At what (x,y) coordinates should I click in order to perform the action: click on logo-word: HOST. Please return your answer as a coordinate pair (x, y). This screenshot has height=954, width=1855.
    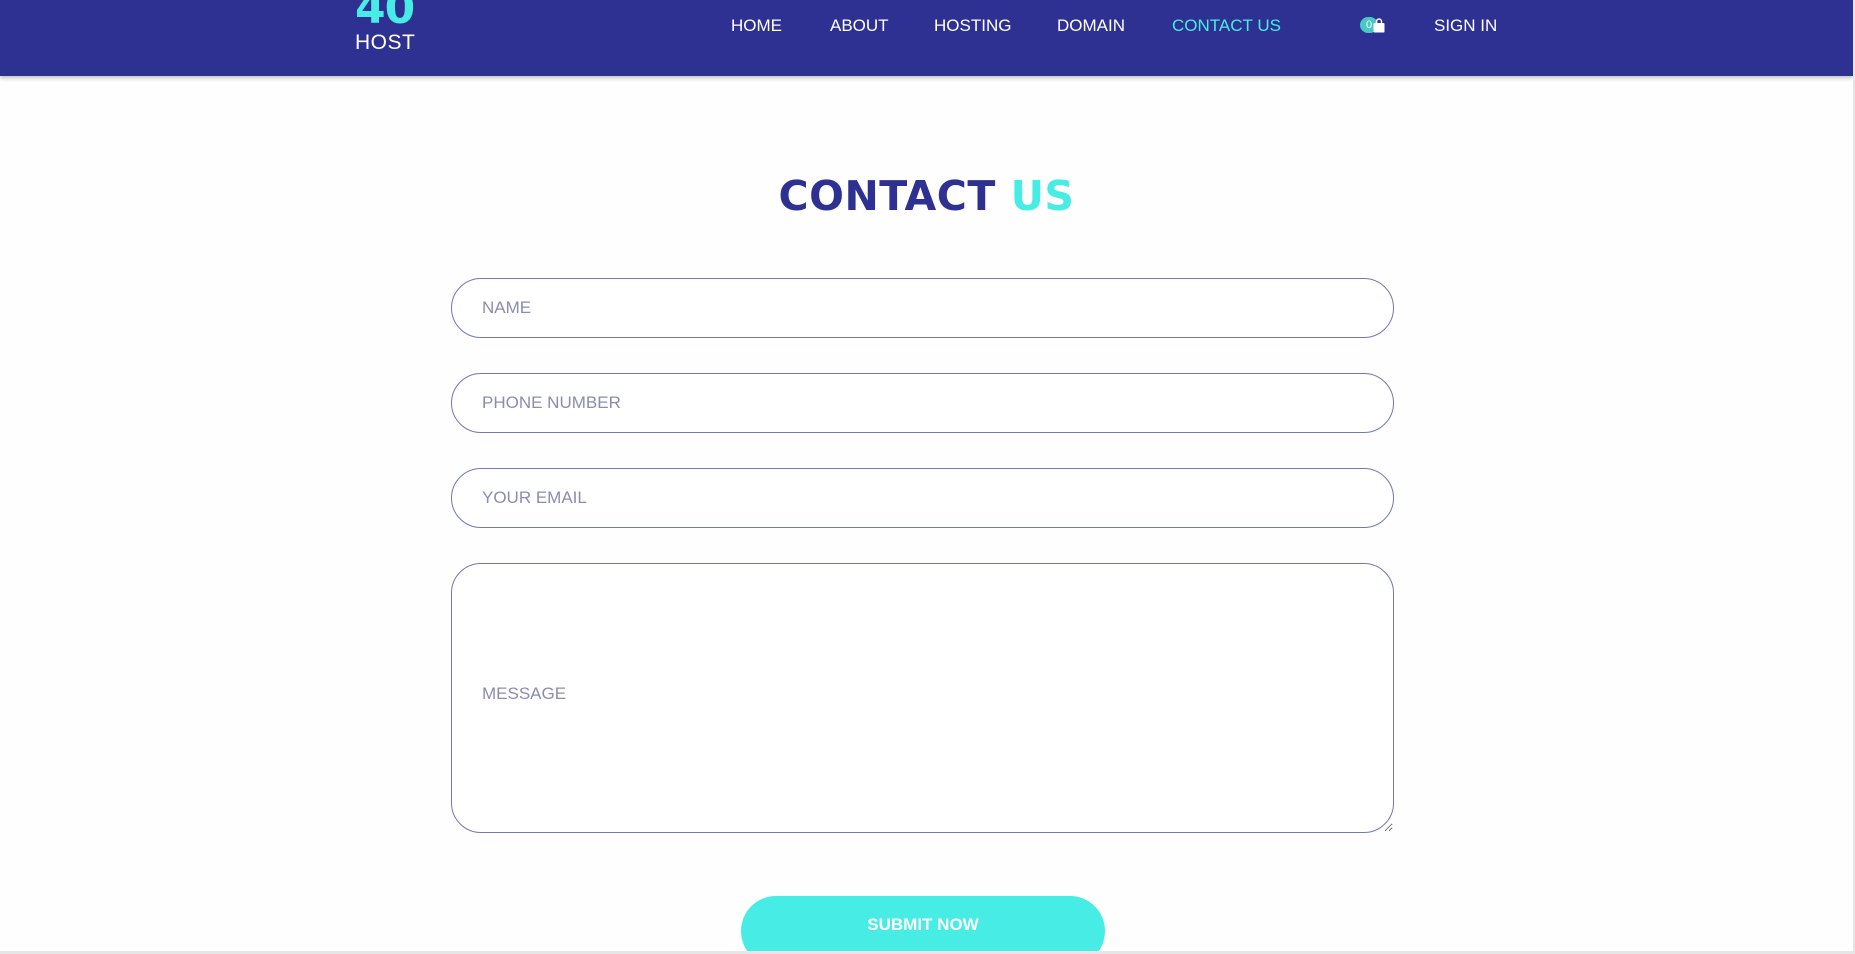
    Looking at the image, I should click on (385, 42).